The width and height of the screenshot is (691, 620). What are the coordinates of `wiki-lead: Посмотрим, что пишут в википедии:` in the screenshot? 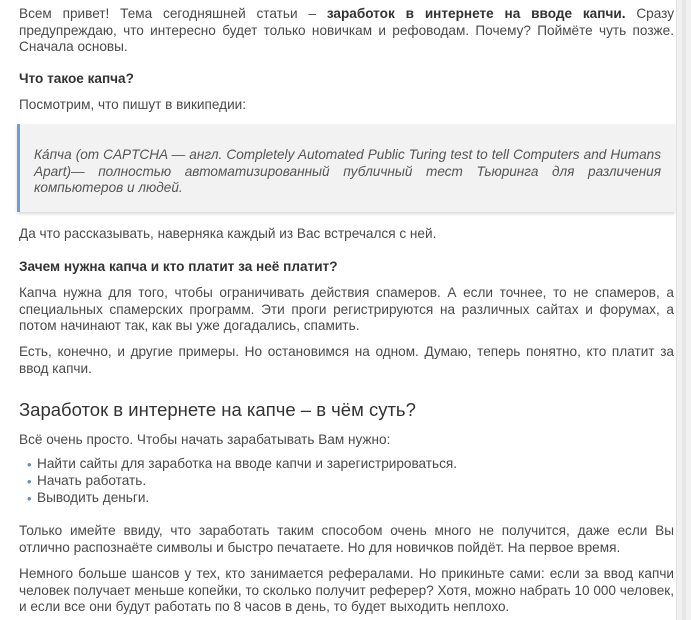 It's located at (133, 104).